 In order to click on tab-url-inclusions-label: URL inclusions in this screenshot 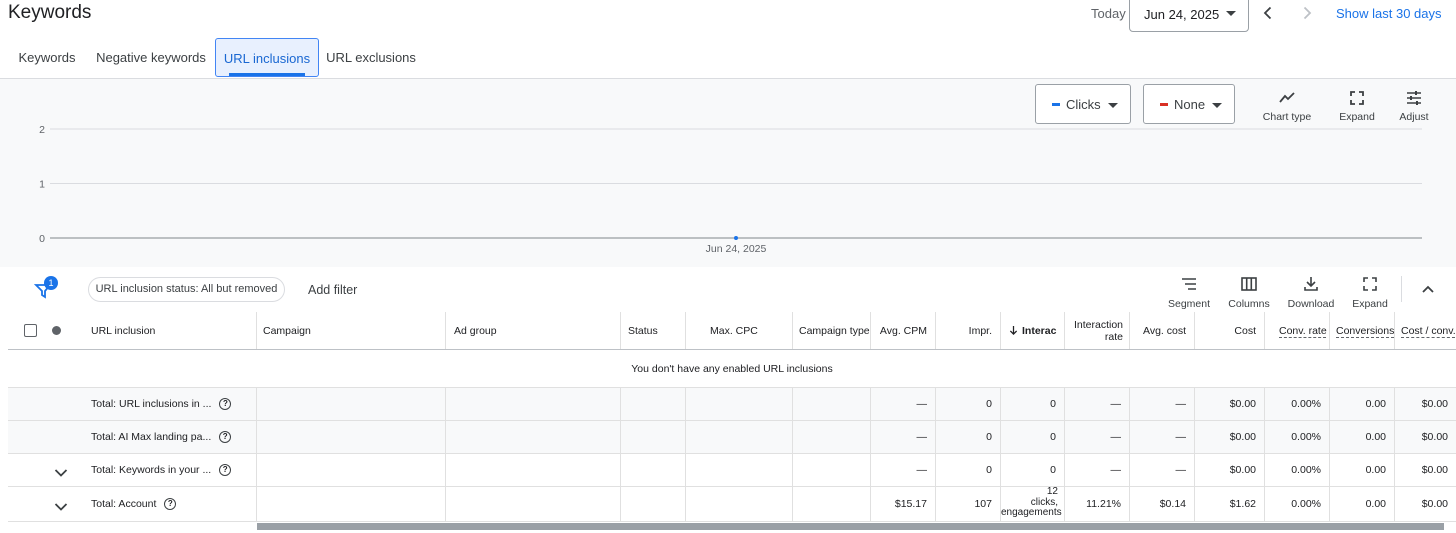, I will do `click(267, 58)`.